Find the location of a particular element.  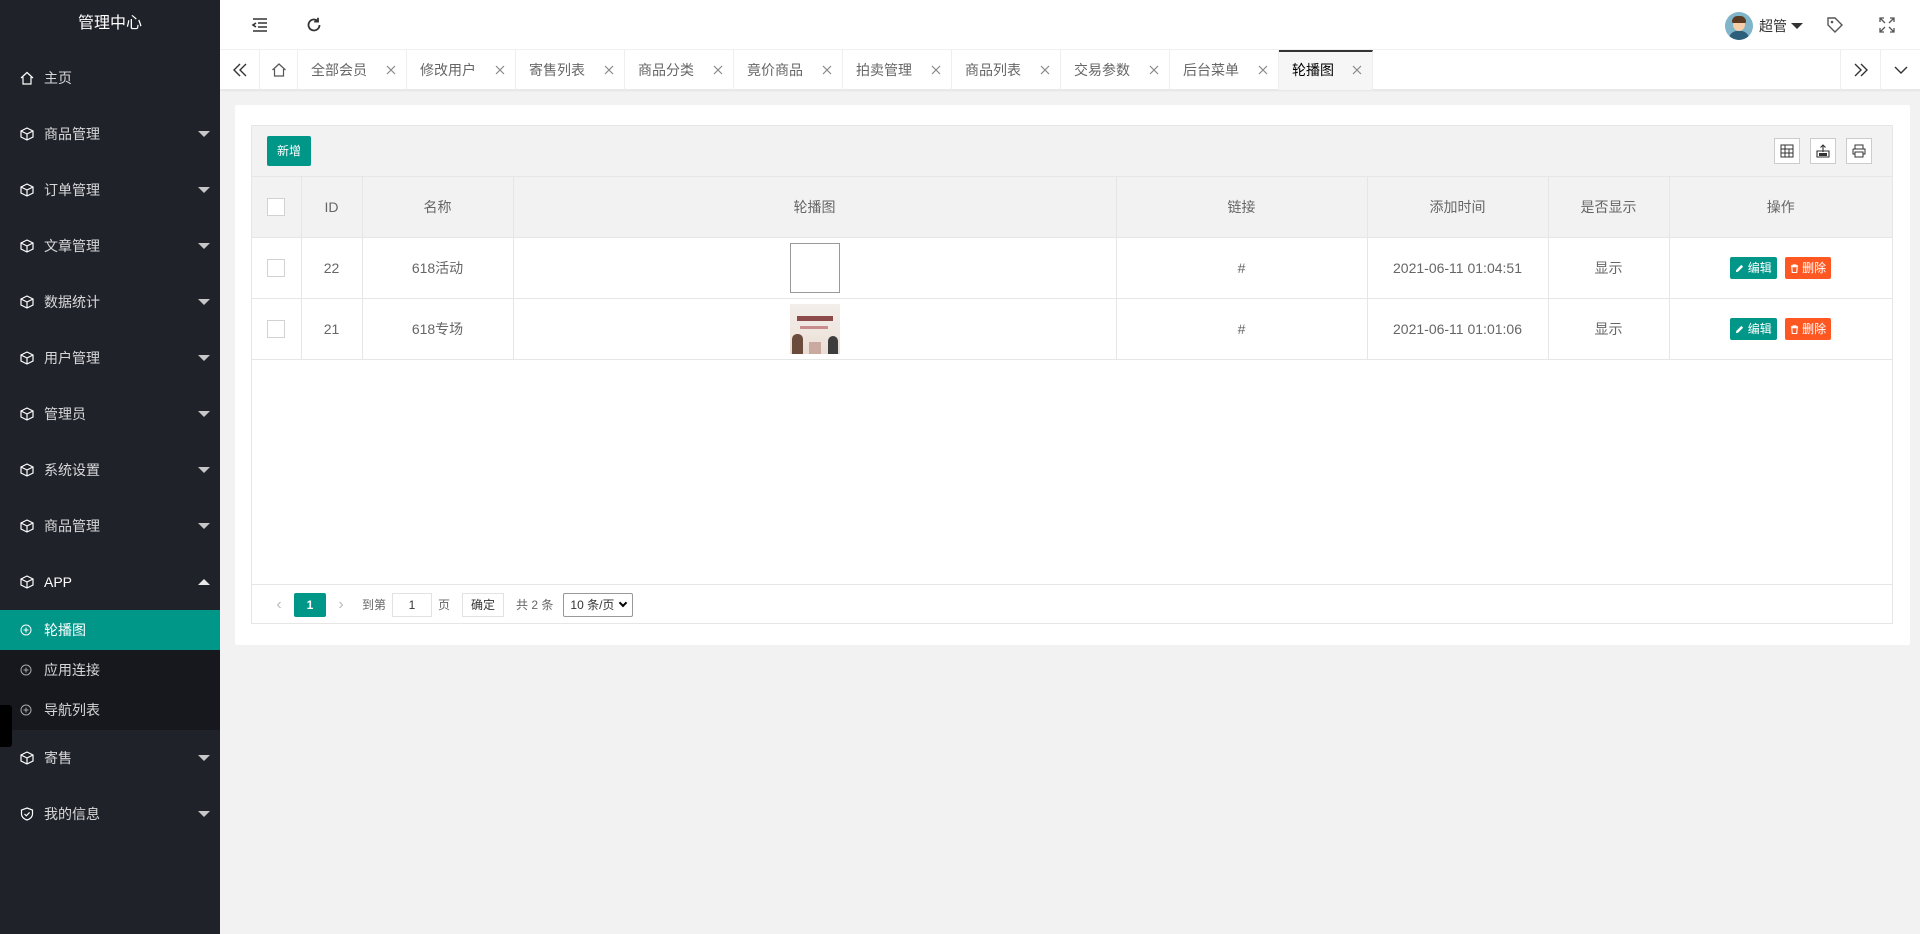

sidebar-subitem-app-links: 应用连接 is located at coordinates (110, 670).